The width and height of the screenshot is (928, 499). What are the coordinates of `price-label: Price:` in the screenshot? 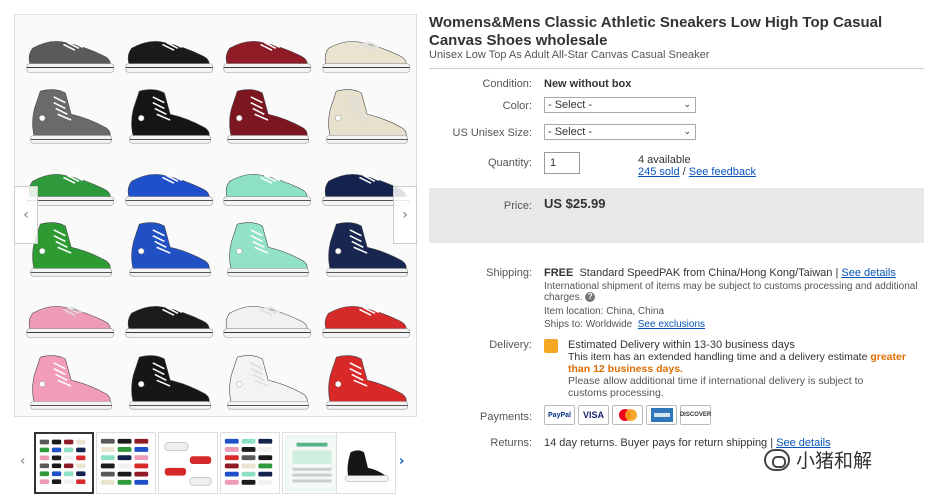 It's located at (517, 206).